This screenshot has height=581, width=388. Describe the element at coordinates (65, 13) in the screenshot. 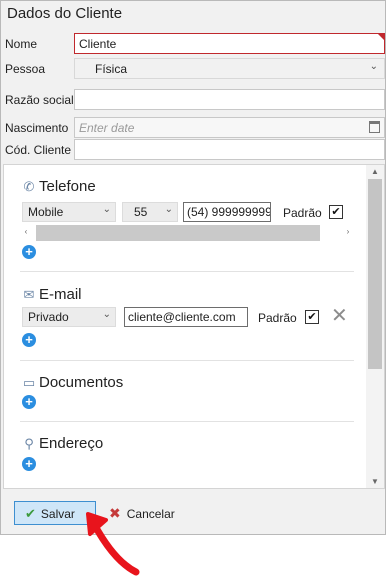

I see `form-title: Dados do Cliente` at that location.